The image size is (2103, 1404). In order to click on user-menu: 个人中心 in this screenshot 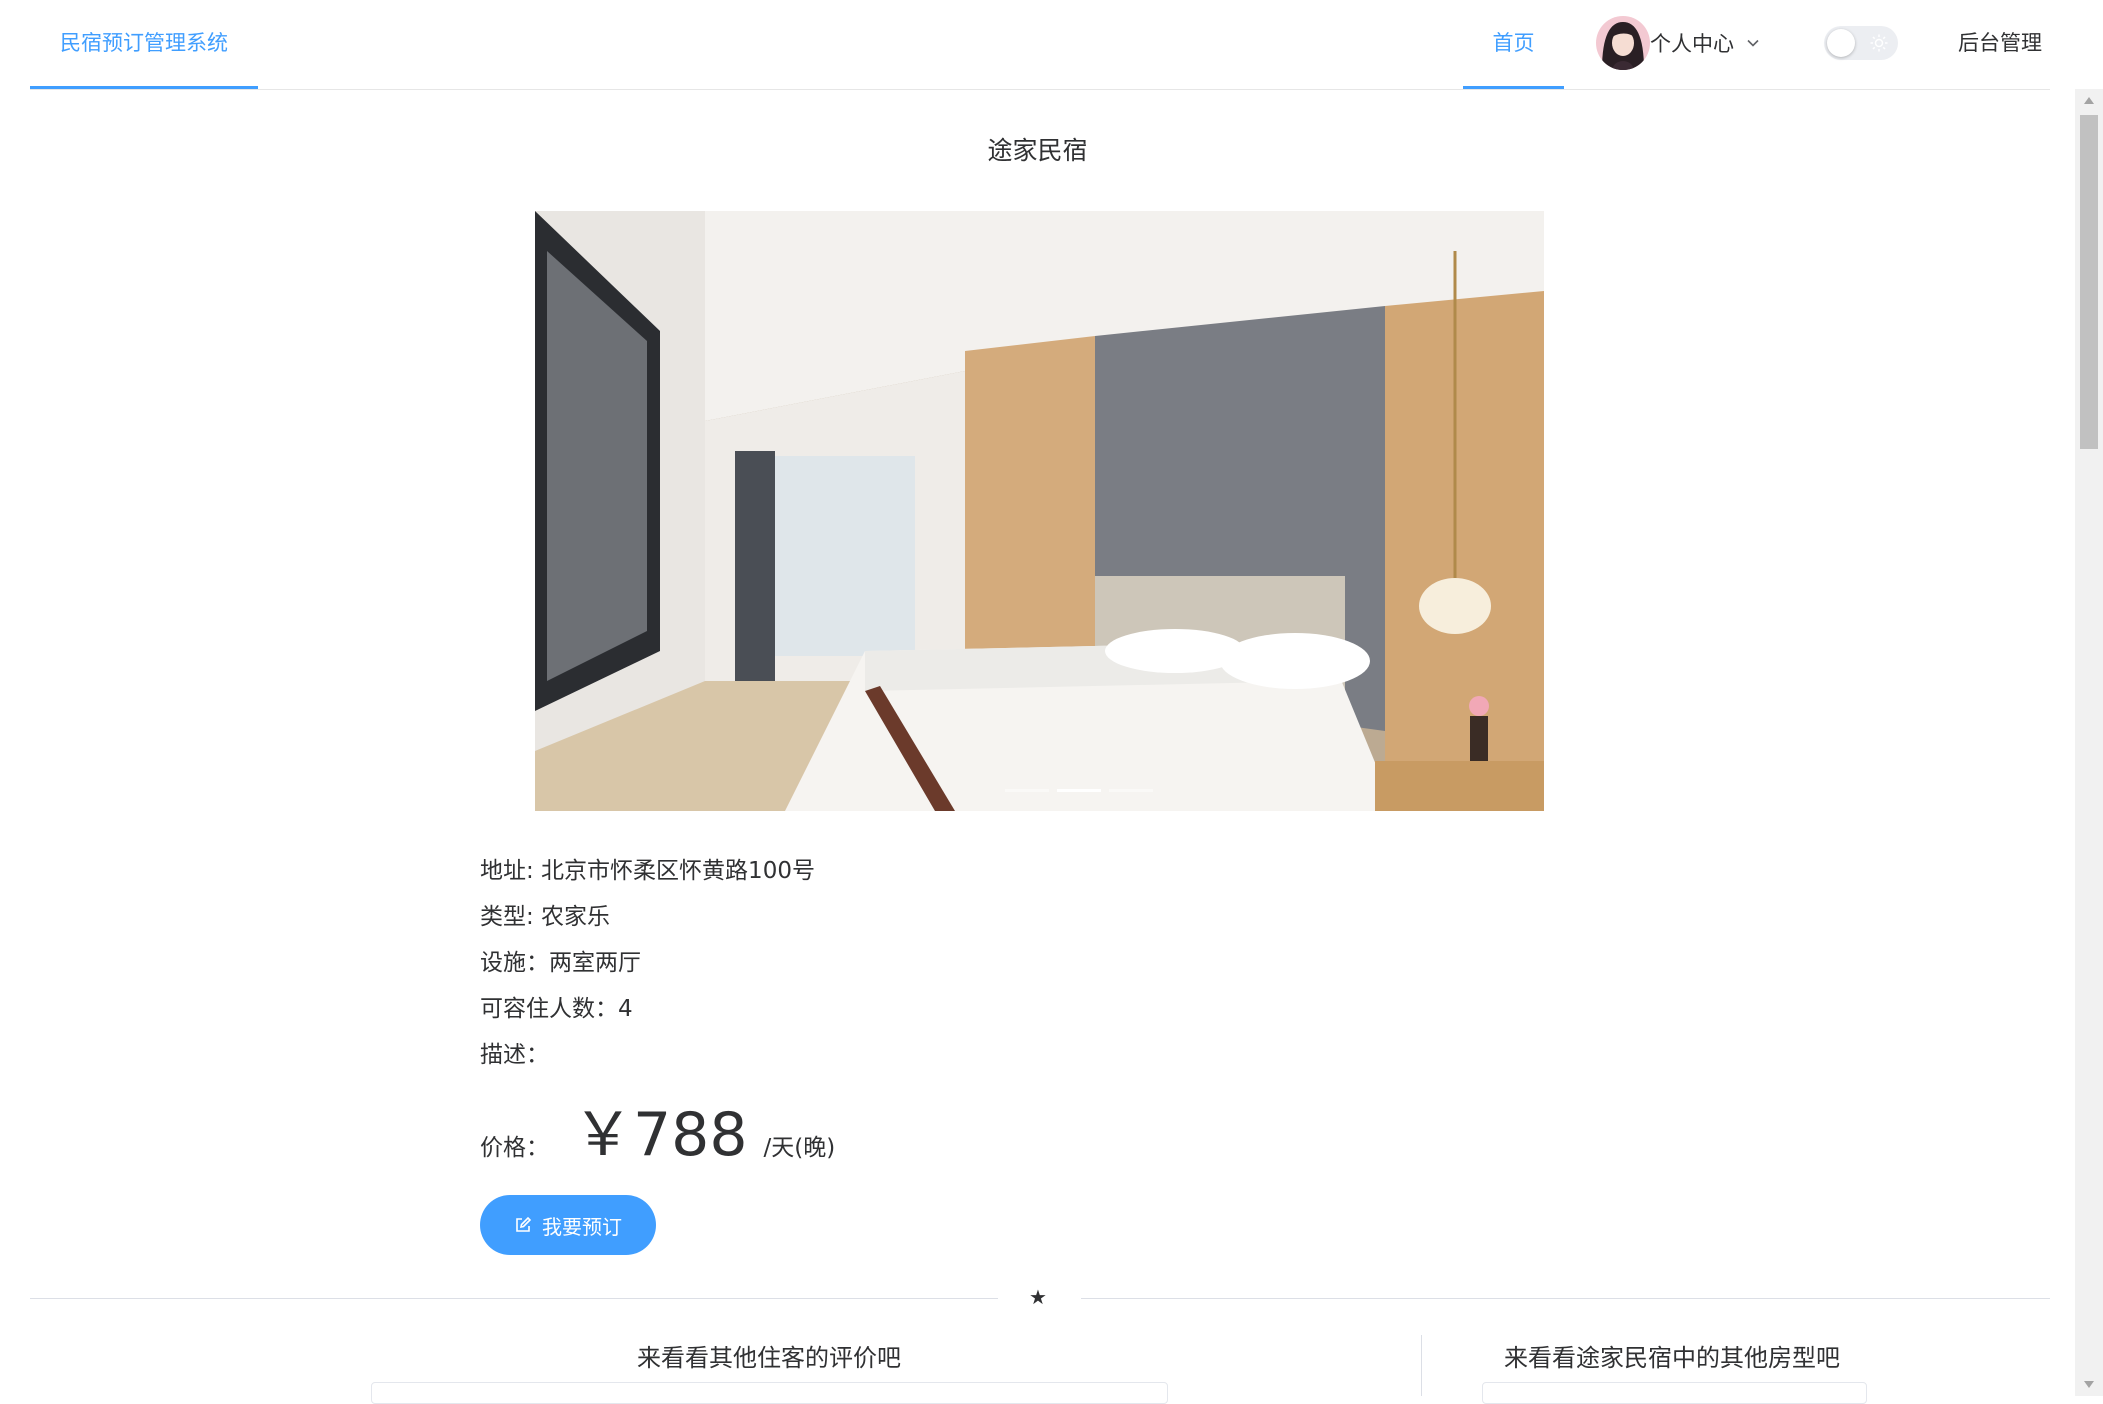, I will do `click(1678, 43)`.